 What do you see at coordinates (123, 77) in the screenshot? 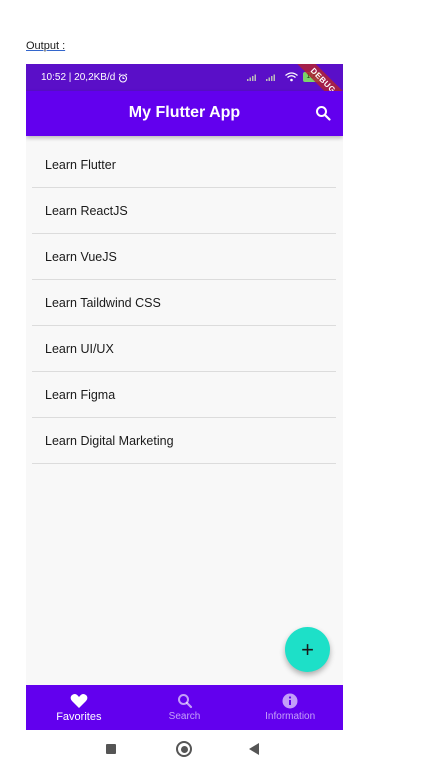
I see `alarm-icon` at bounding box center [123, 77].